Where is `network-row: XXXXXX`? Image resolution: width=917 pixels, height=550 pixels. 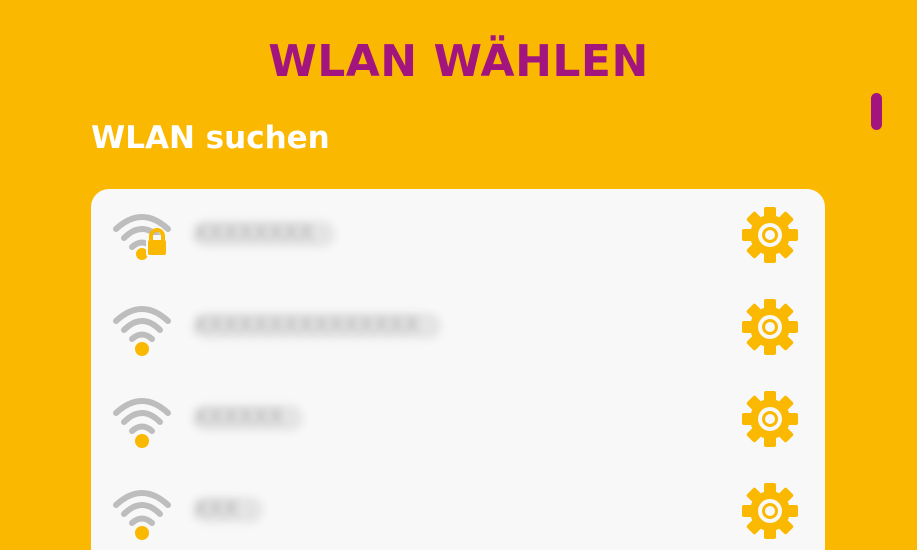 network-row: XXXXXX is located at coordinates (458, 419).